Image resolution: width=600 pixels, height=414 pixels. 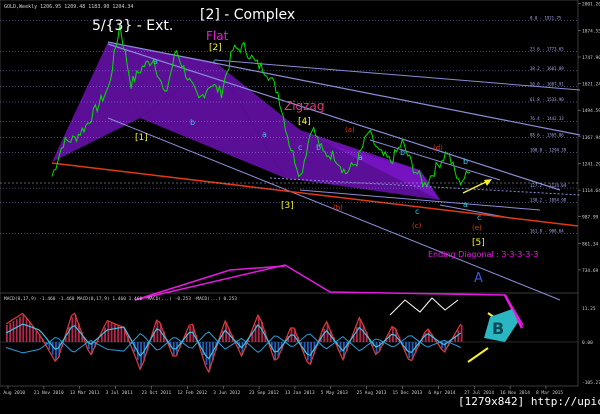 I want to click on sub-wave-a4: a, so click(x=360, y=157).